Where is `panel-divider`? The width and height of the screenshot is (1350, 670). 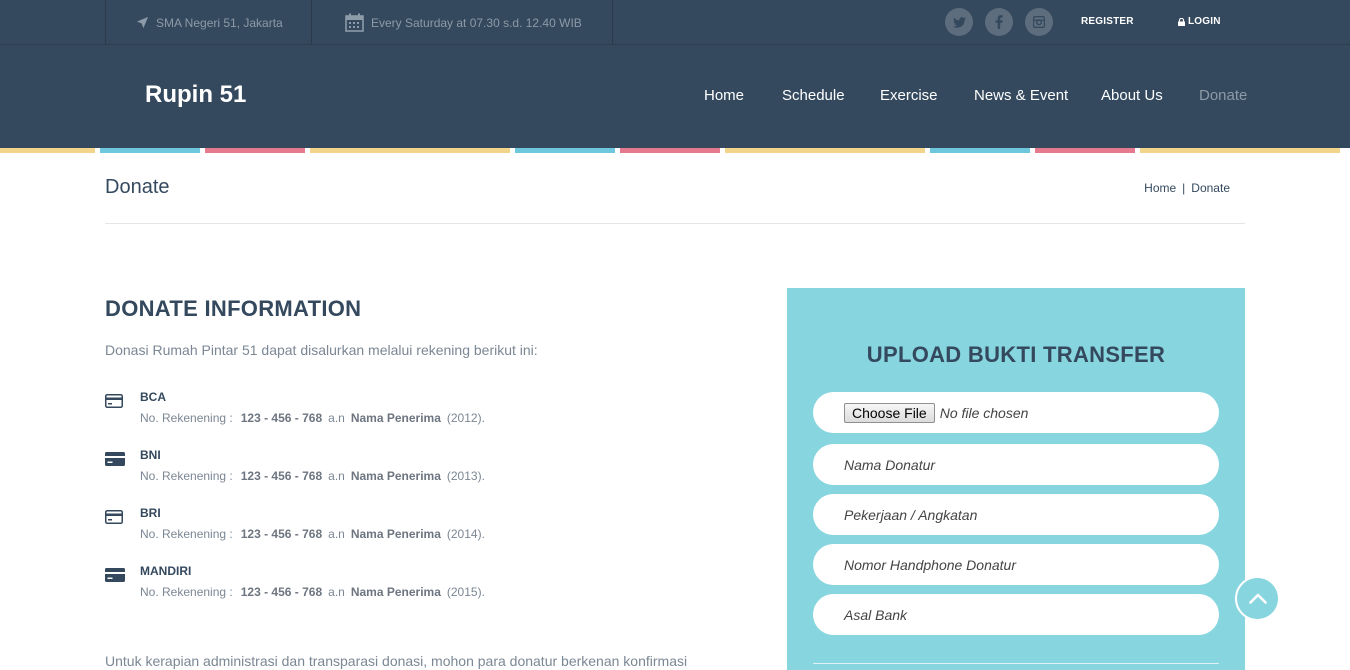 panel-divider is located at coordinates (1016, 663).